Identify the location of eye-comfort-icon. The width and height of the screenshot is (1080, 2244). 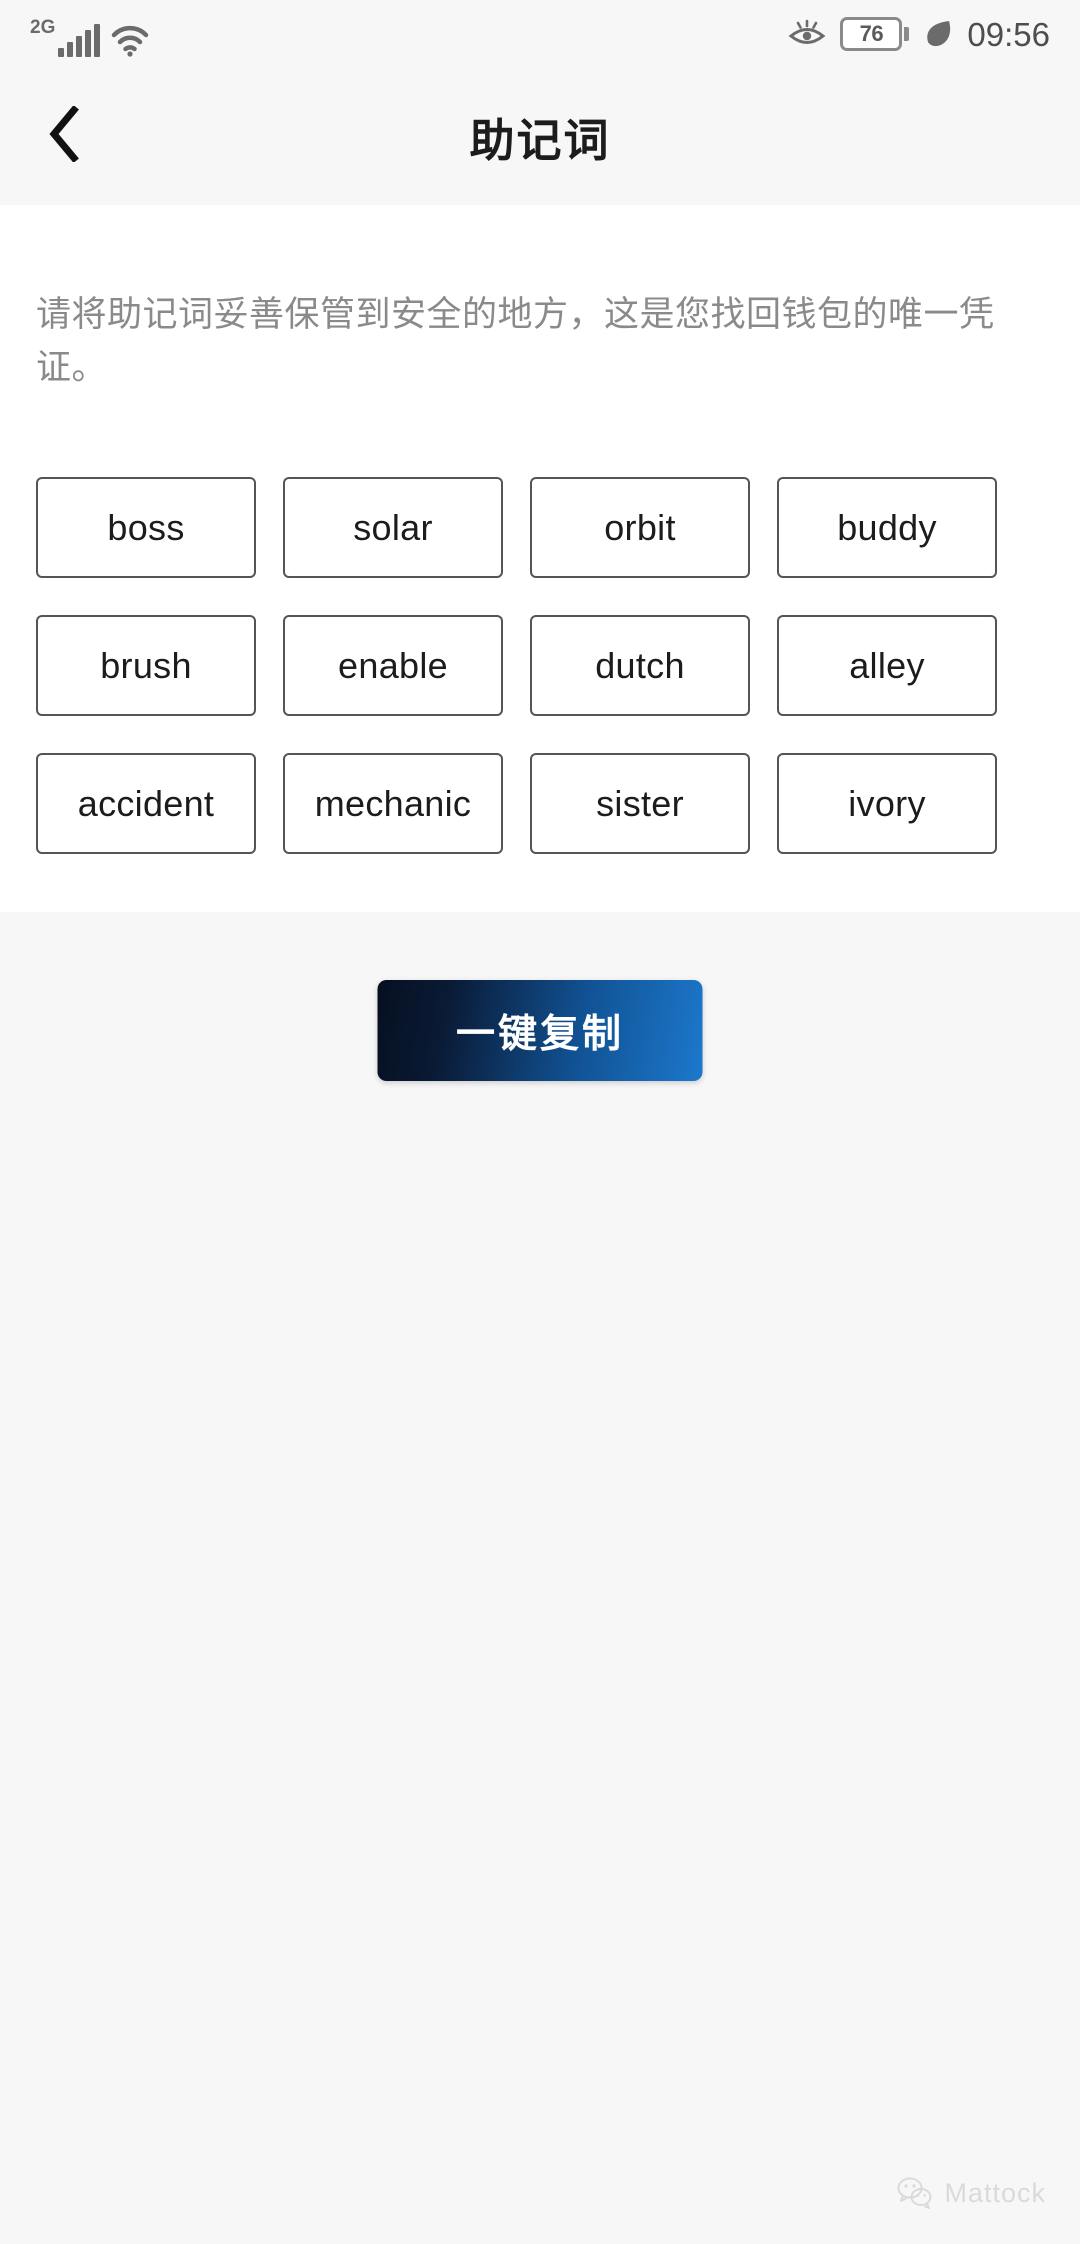
(807, 34).